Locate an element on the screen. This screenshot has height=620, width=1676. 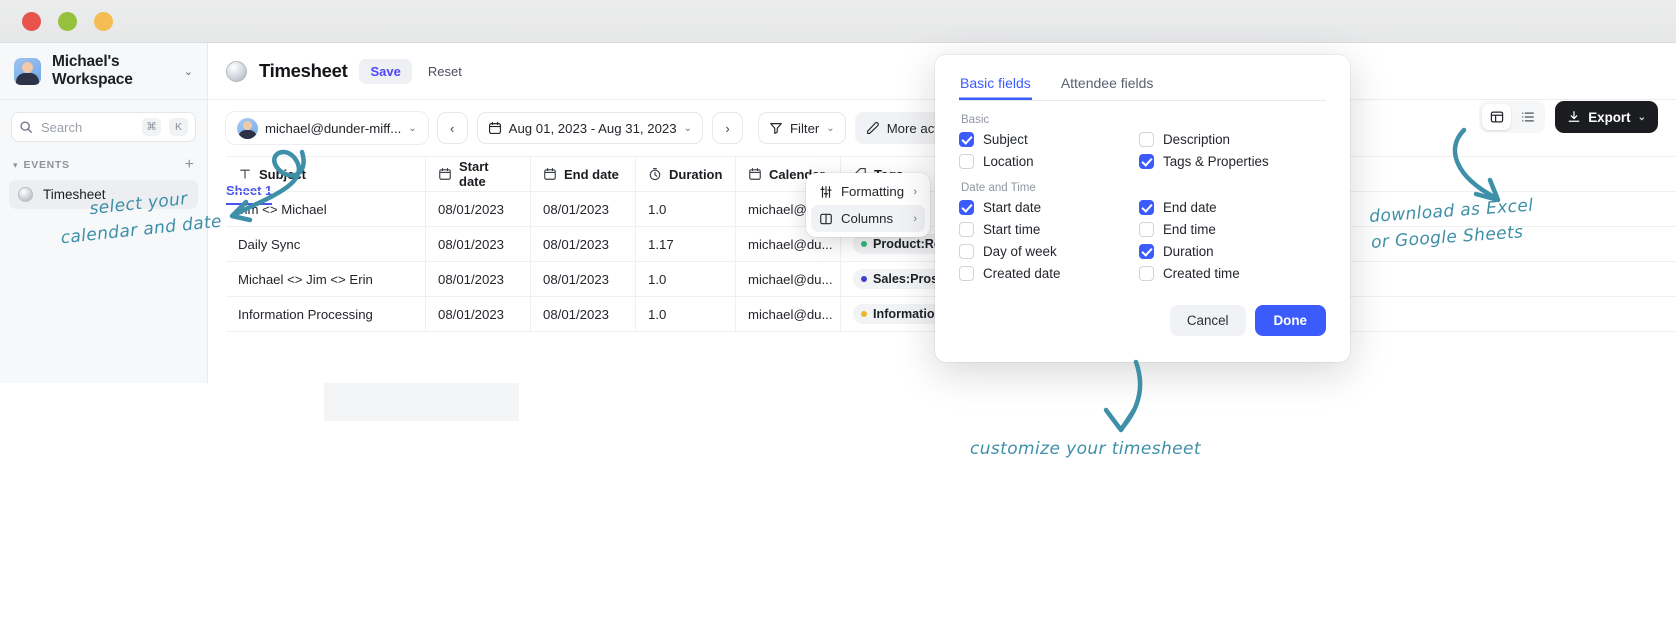
globe-icon is located at coordinates (25, 194).